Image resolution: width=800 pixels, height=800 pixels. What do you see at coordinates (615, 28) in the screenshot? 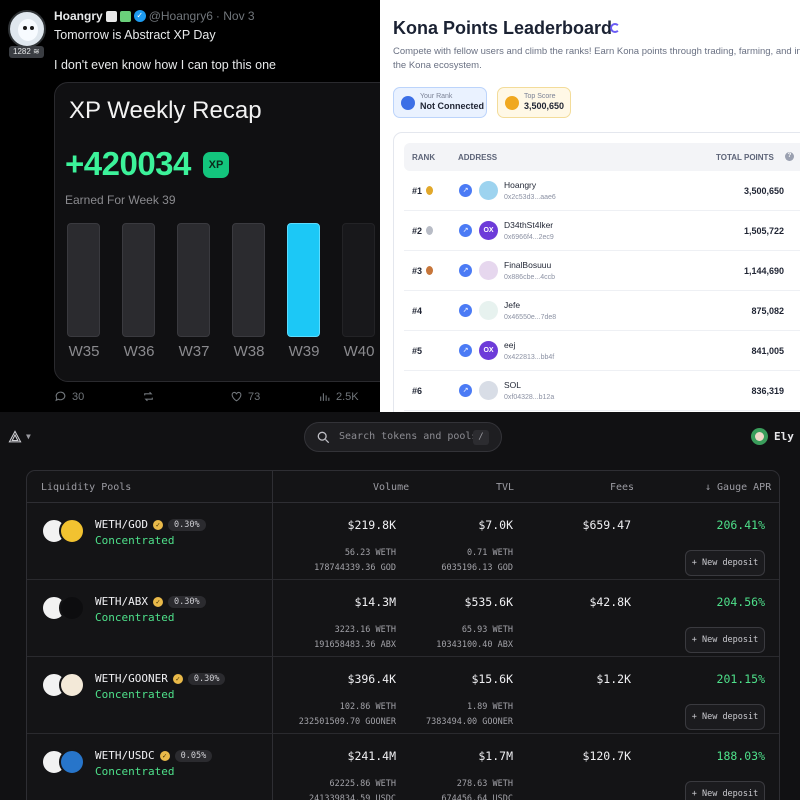
I see `refresh-icon` at bounding box center [615, 28].